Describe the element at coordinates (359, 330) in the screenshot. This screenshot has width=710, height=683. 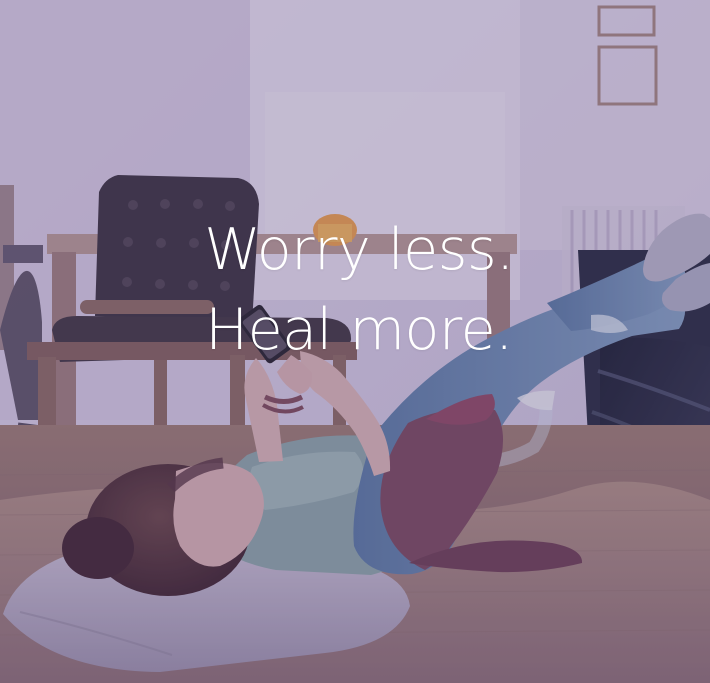
I see `hero-headline-line-2: Heal more.` at that location.